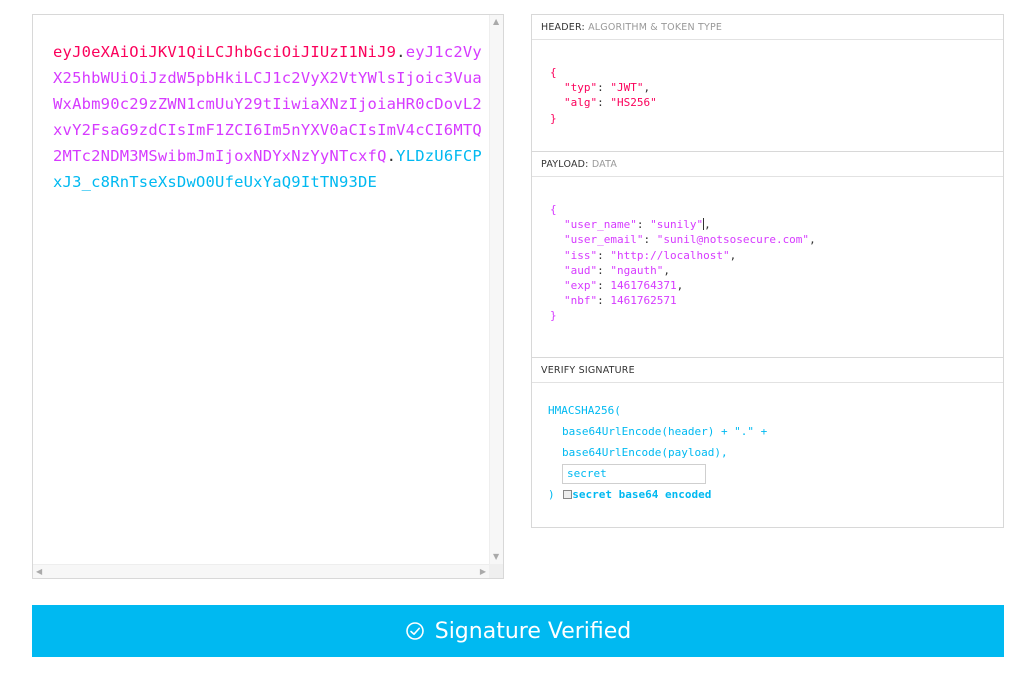  Describe the element at coordinates (670, 255) in the screenshot. I see `payload-field-value: "http://localhost"` at that location.